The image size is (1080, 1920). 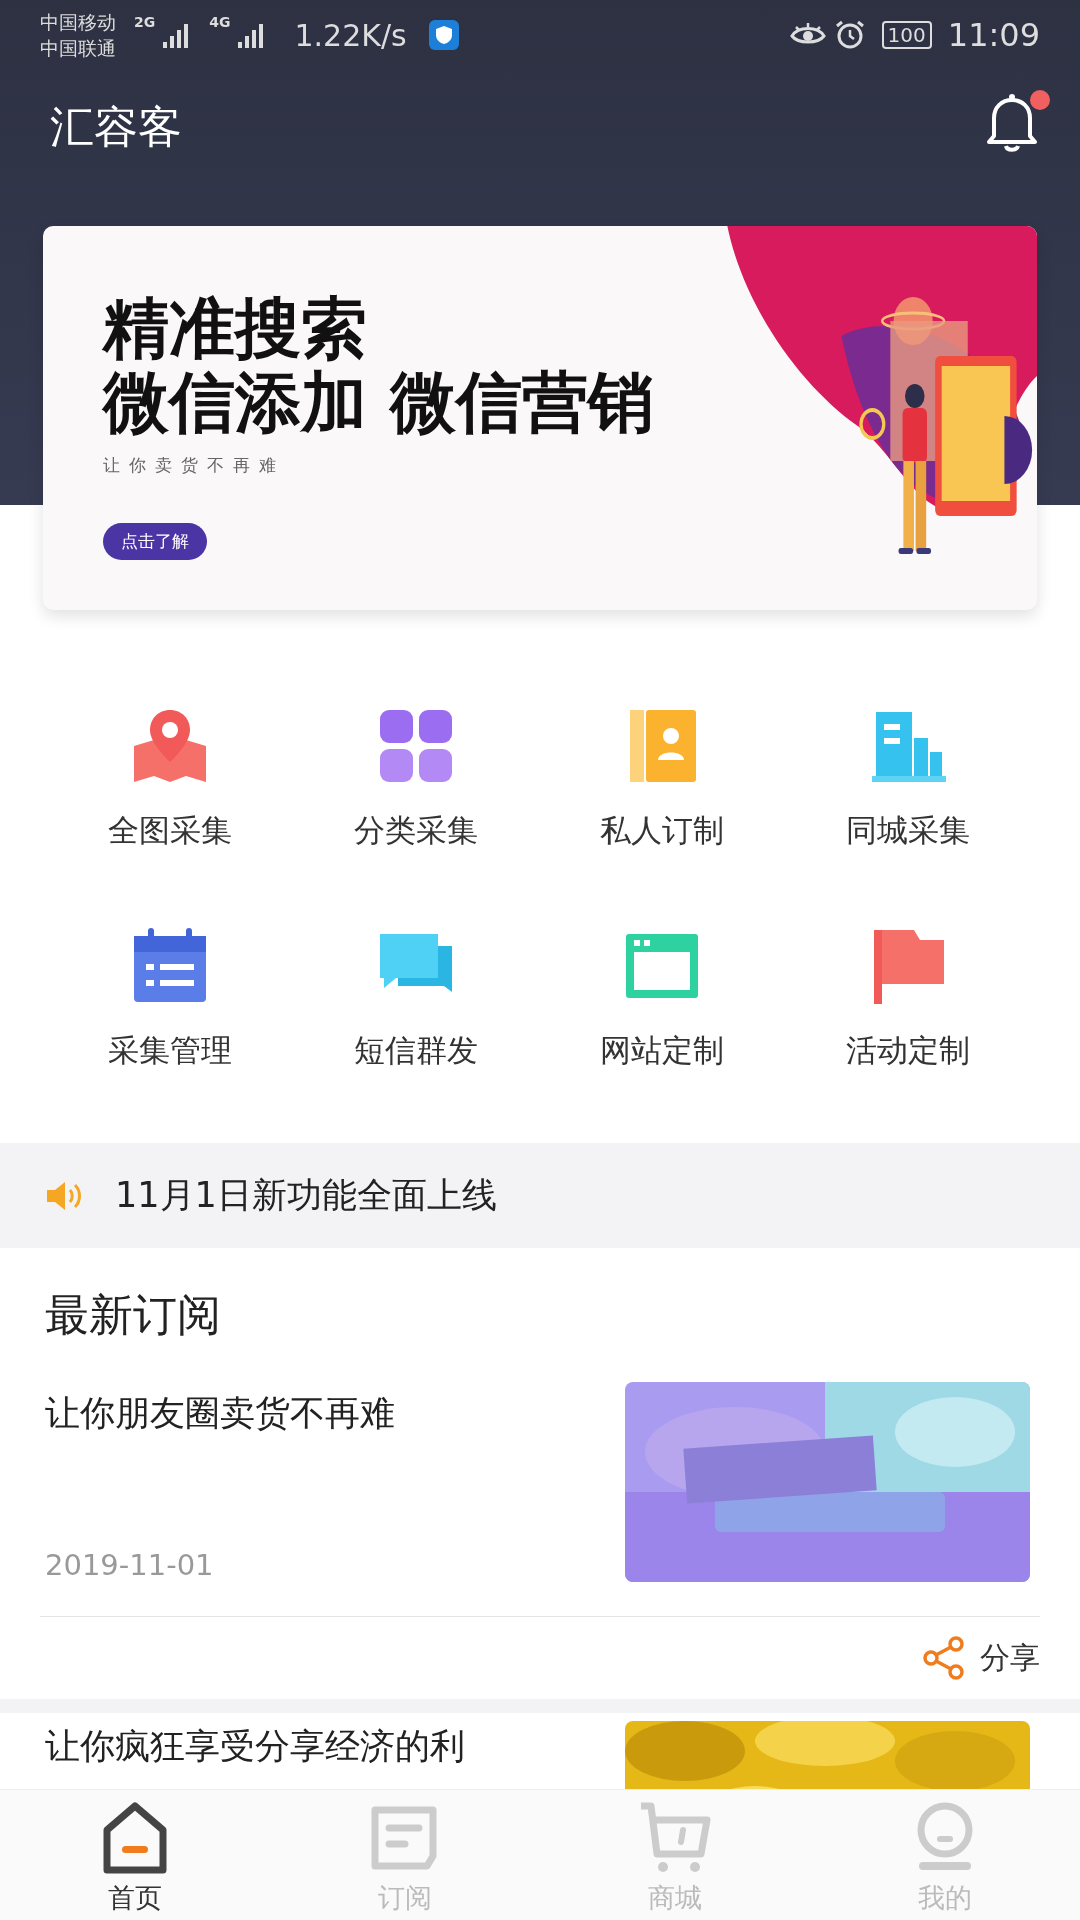 What do you see at coordinates (155, 541) in the screenshot?
I see `learn-more-button: 点击了解` at bounding box center [155, 541].